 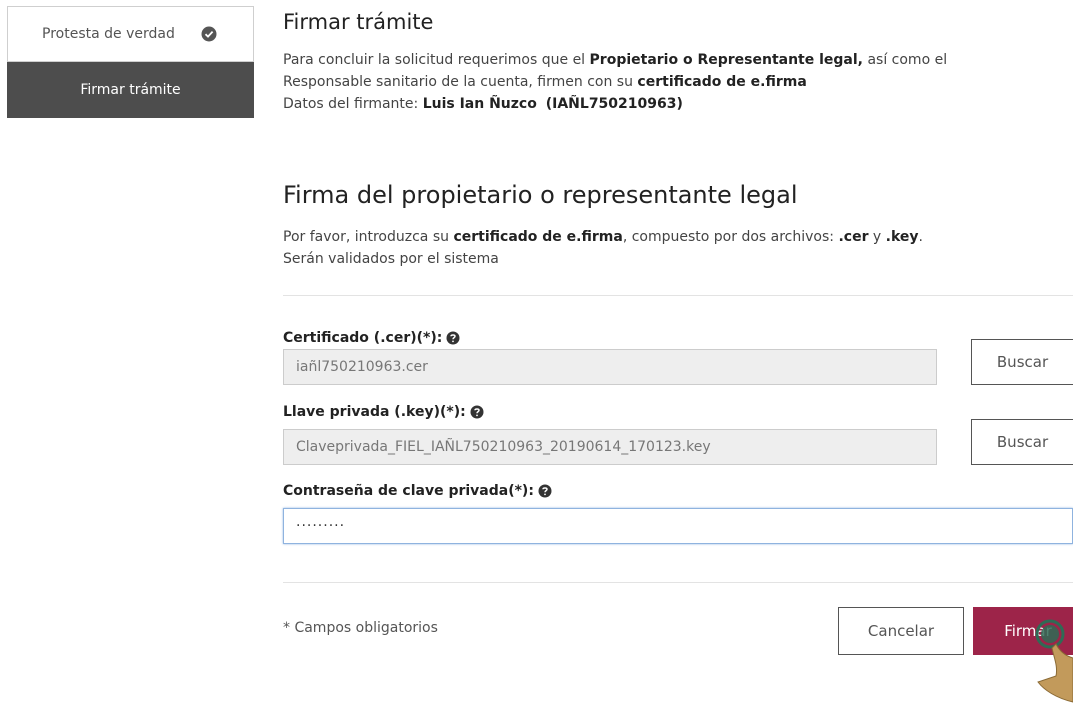 I want to click on key-field-label: Llave privada (.key)(*):, so click(x=383, y=412).